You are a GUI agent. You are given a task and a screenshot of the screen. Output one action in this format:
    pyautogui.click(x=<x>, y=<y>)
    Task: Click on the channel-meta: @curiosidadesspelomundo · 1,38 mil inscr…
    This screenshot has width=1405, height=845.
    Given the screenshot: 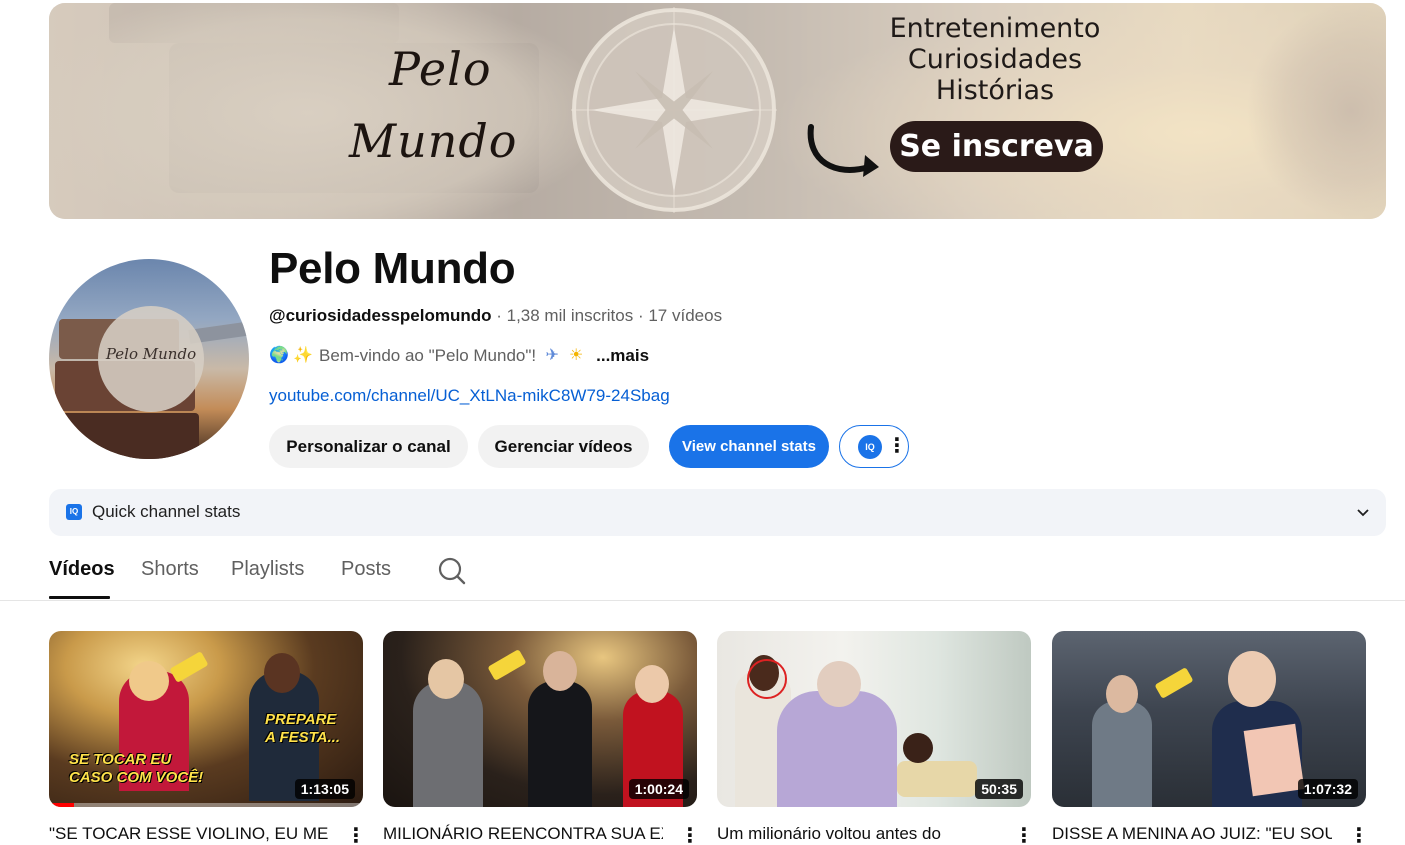 What is the action you would take?
    pyautogui.click(x=495, y=316)
    